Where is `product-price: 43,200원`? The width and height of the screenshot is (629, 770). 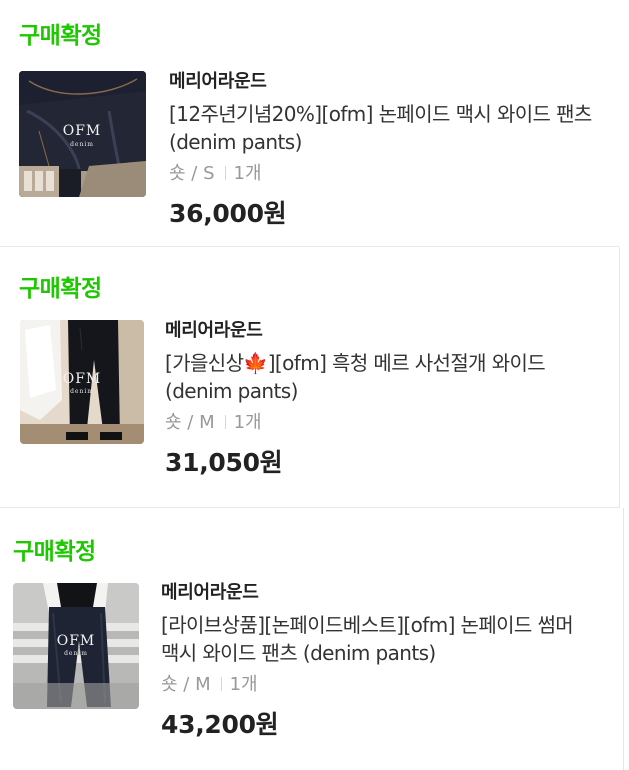 product-price: 43,200원 is located at coordinates (220, 724).